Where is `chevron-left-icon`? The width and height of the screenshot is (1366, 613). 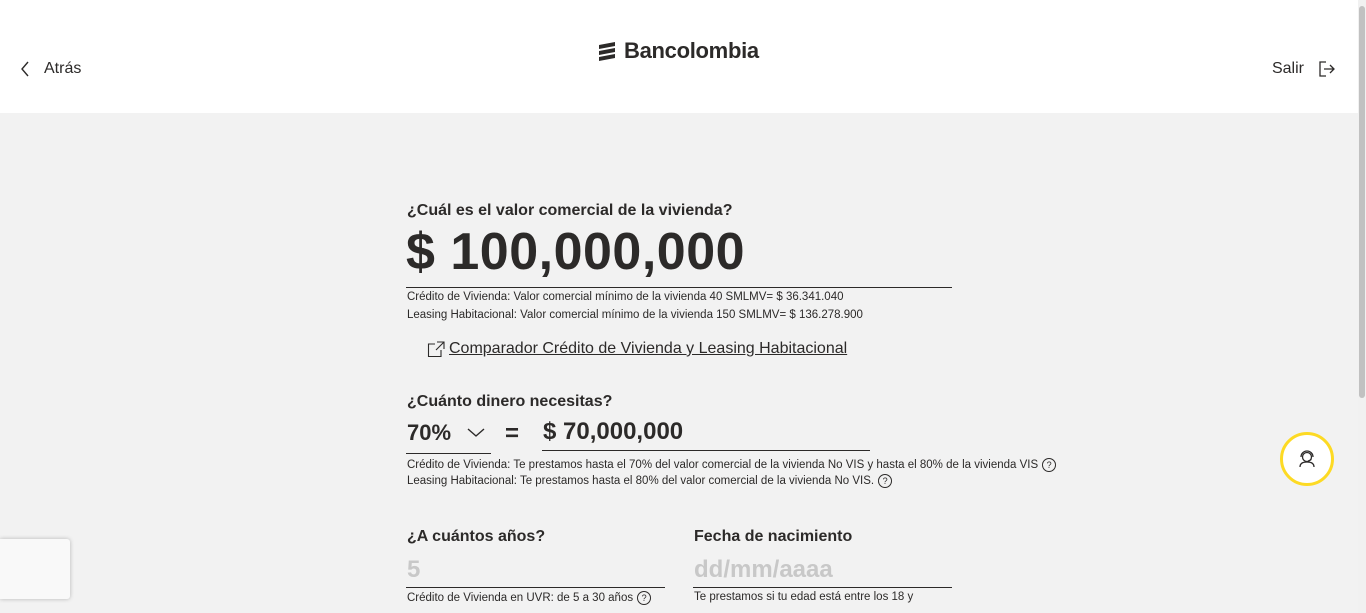 chevron-left-icon is located at coordinates (25, 69).